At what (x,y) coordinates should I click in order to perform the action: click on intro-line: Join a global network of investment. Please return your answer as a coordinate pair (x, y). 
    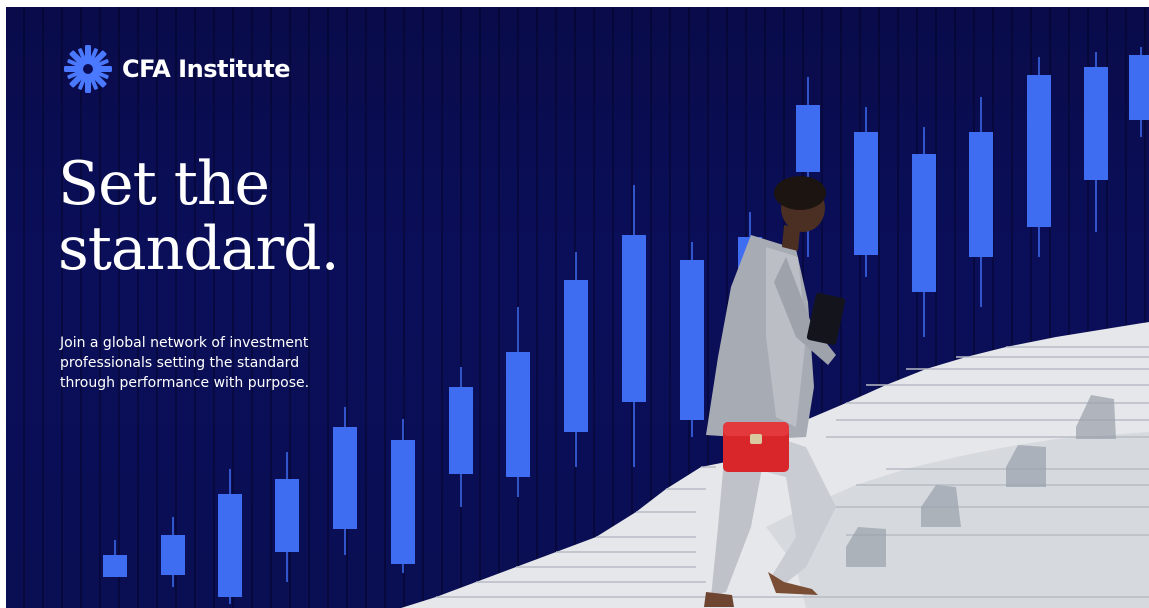
    Looking at the image, I should click on (184, 343).